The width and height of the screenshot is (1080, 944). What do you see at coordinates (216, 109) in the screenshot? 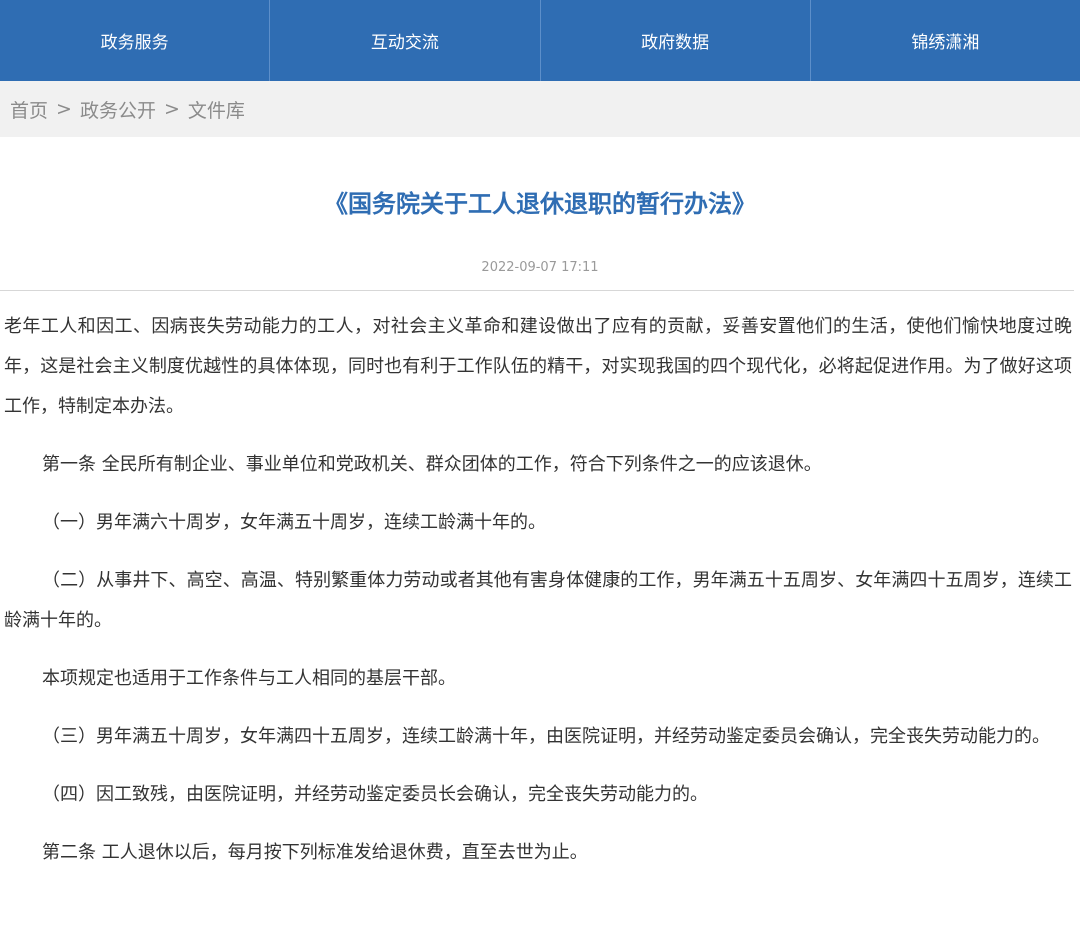
I see `breadcrumb-current: 文件库` at bounding box center [216, 109].